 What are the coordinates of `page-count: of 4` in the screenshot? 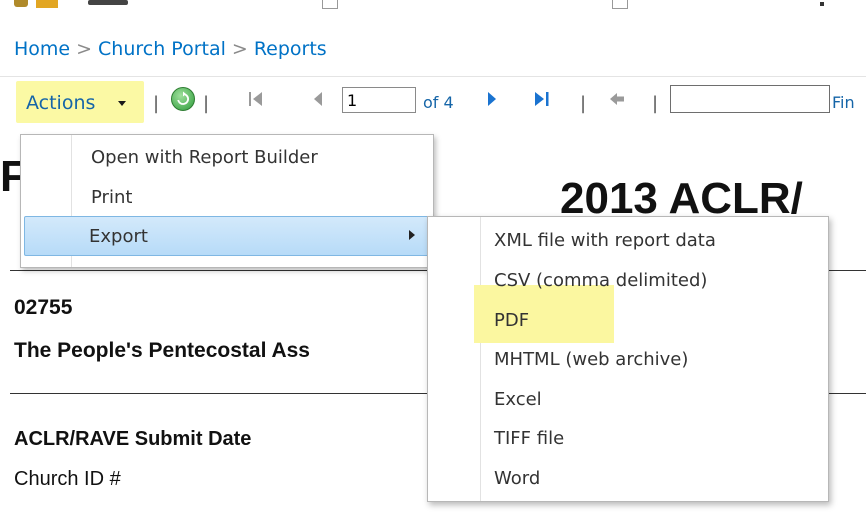 It's located at (438, 102).